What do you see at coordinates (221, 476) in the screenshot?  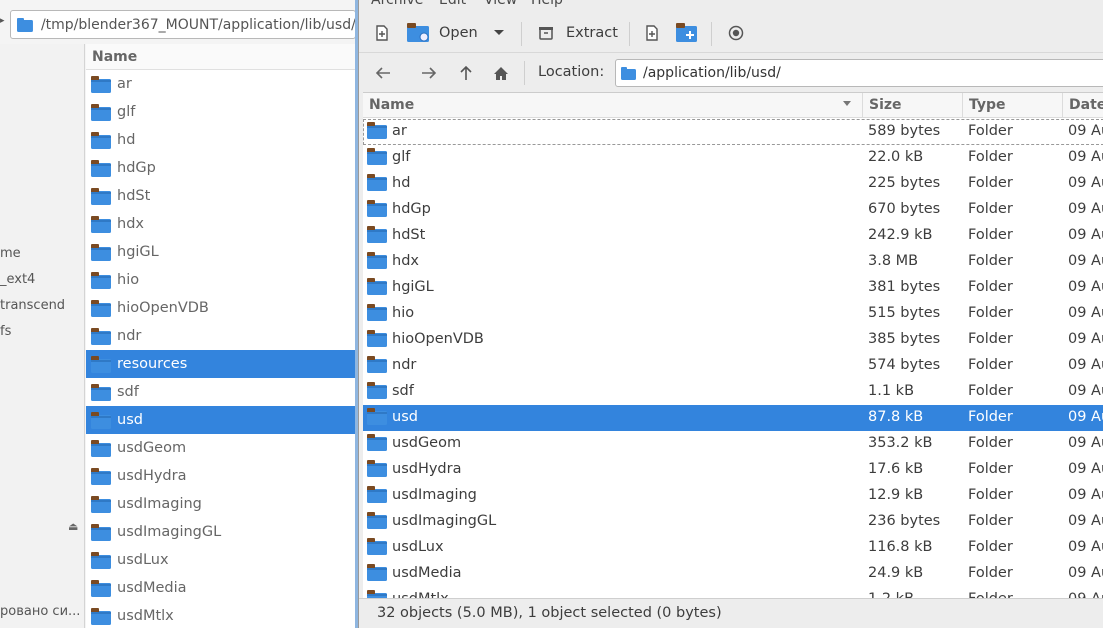 I see `list-item: usdHydra` at bounding box center [221, 476].